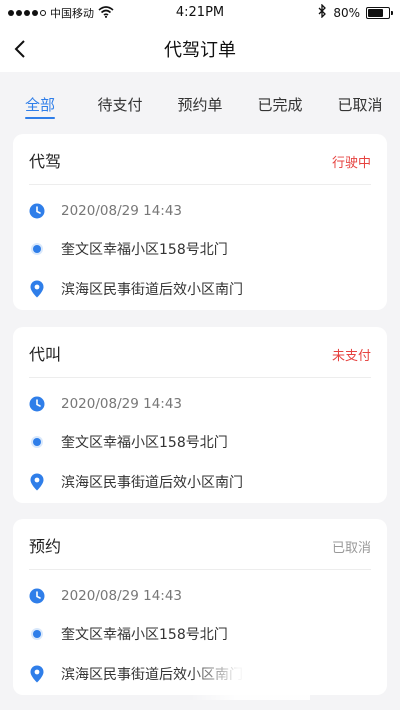 This screenshot has width=400, height=710. What do you see at coordinates (200, 544) in the screenshot?
I see `order-card-header: 预约 已取消` at bounding box center [200, 544].